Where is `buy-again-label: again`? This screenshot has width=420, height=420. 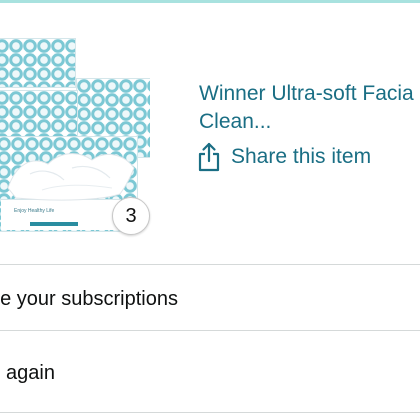 buy-again-label: again is located at coordinates (30, 372).